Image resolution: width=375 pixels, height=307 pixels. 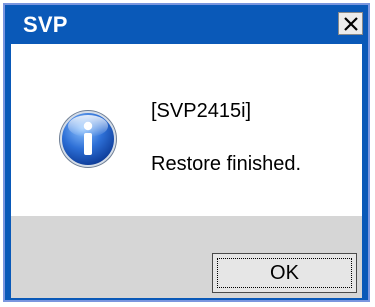 I want to click on close-icon, so click(x=350, y=23).